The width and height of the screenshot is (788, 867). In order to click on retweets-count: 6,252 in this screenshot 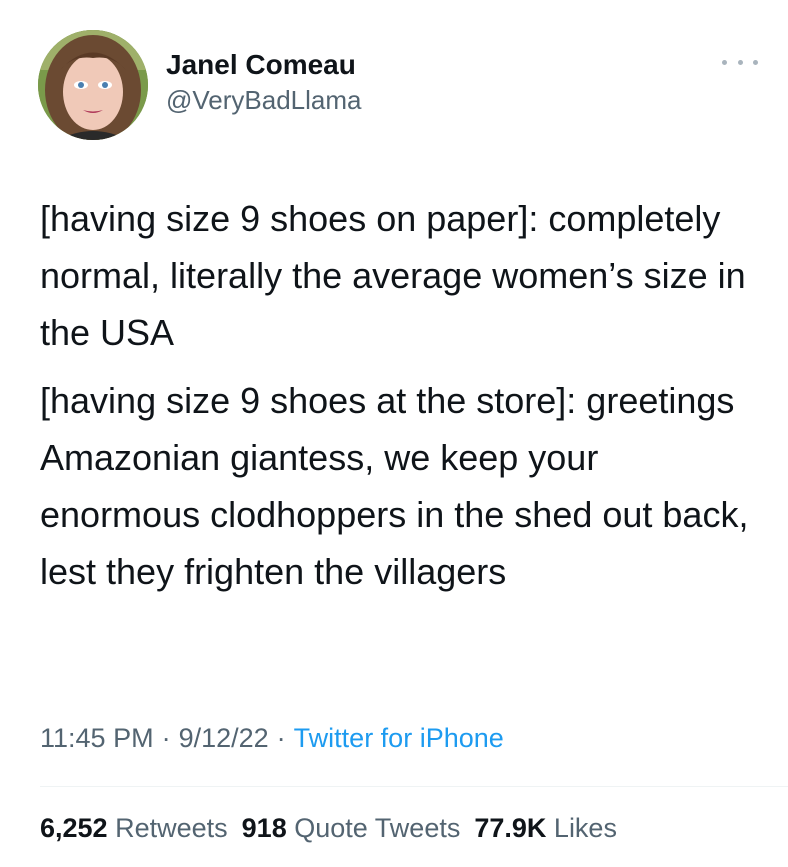, I will do `click(74, 828)`.